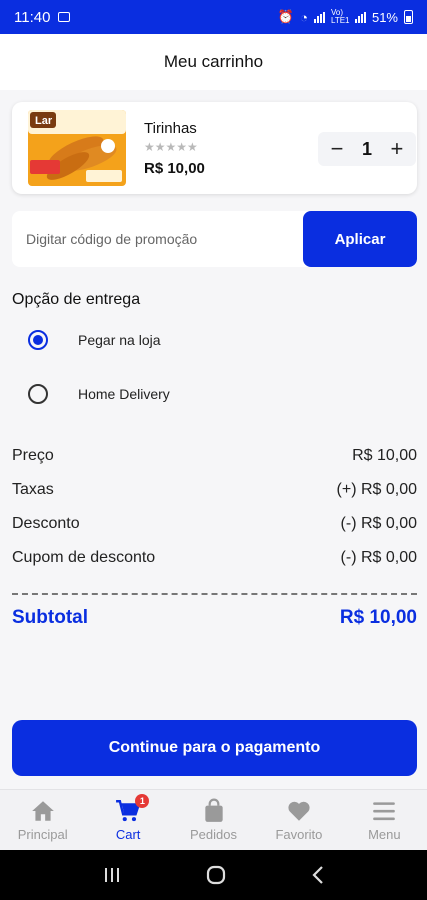 This screenshot has width=427, height=900. What do you see at coordinates (32, 17) in the screenshot?
I see `status-time: 11:40` at bounding box center [32, 17].